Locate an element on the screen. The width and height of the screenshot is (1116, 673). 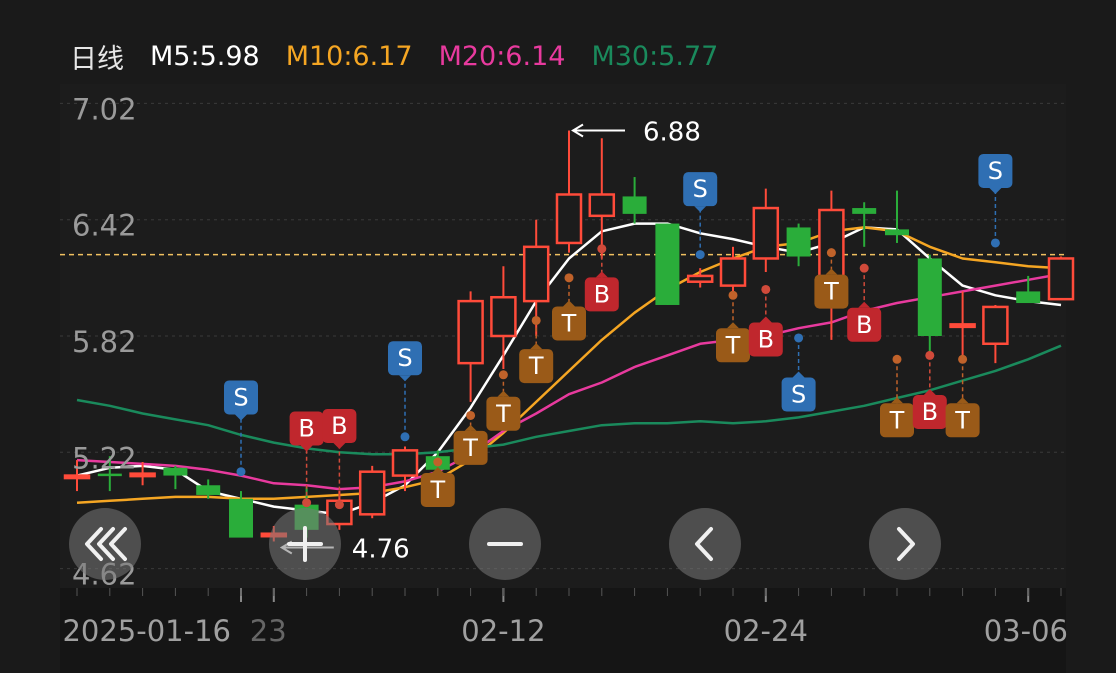
rewind-button is located at coordinates (105, 544).